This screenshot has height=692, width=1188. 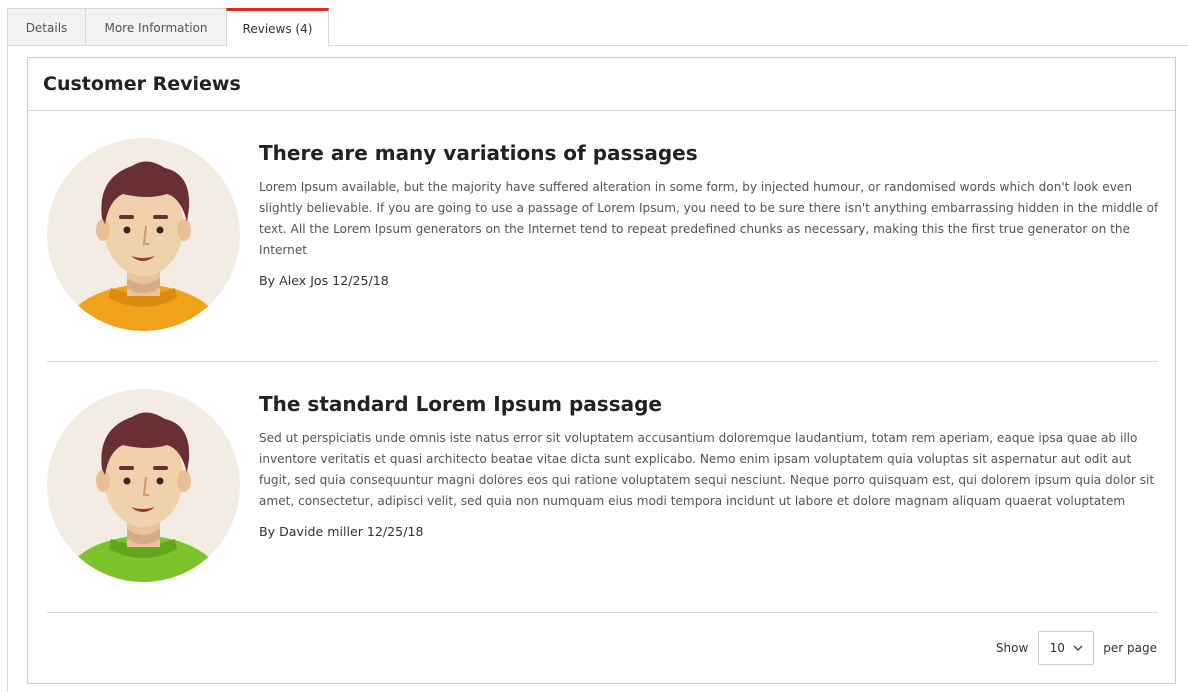 What do you see at coordinates (142, 84) in the screenshot?
I see `panel-title: Customer Reviews` at bounding box center [142, 84].